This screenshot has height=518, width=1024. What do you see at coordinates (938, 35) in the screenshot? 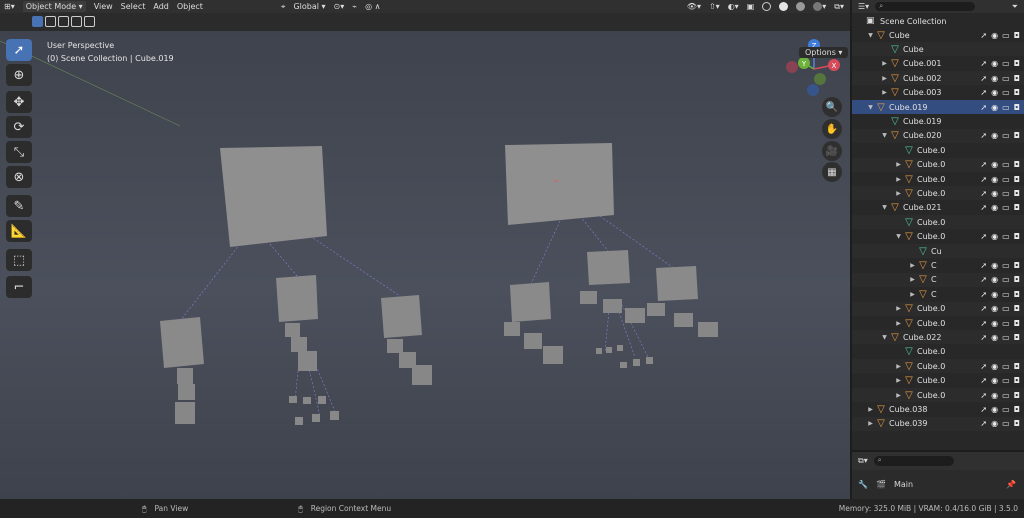
I see `outliner-row: ▼ ▽ Cube ➚ ◉ ▭ ◘` at bounding box center [938, 35].